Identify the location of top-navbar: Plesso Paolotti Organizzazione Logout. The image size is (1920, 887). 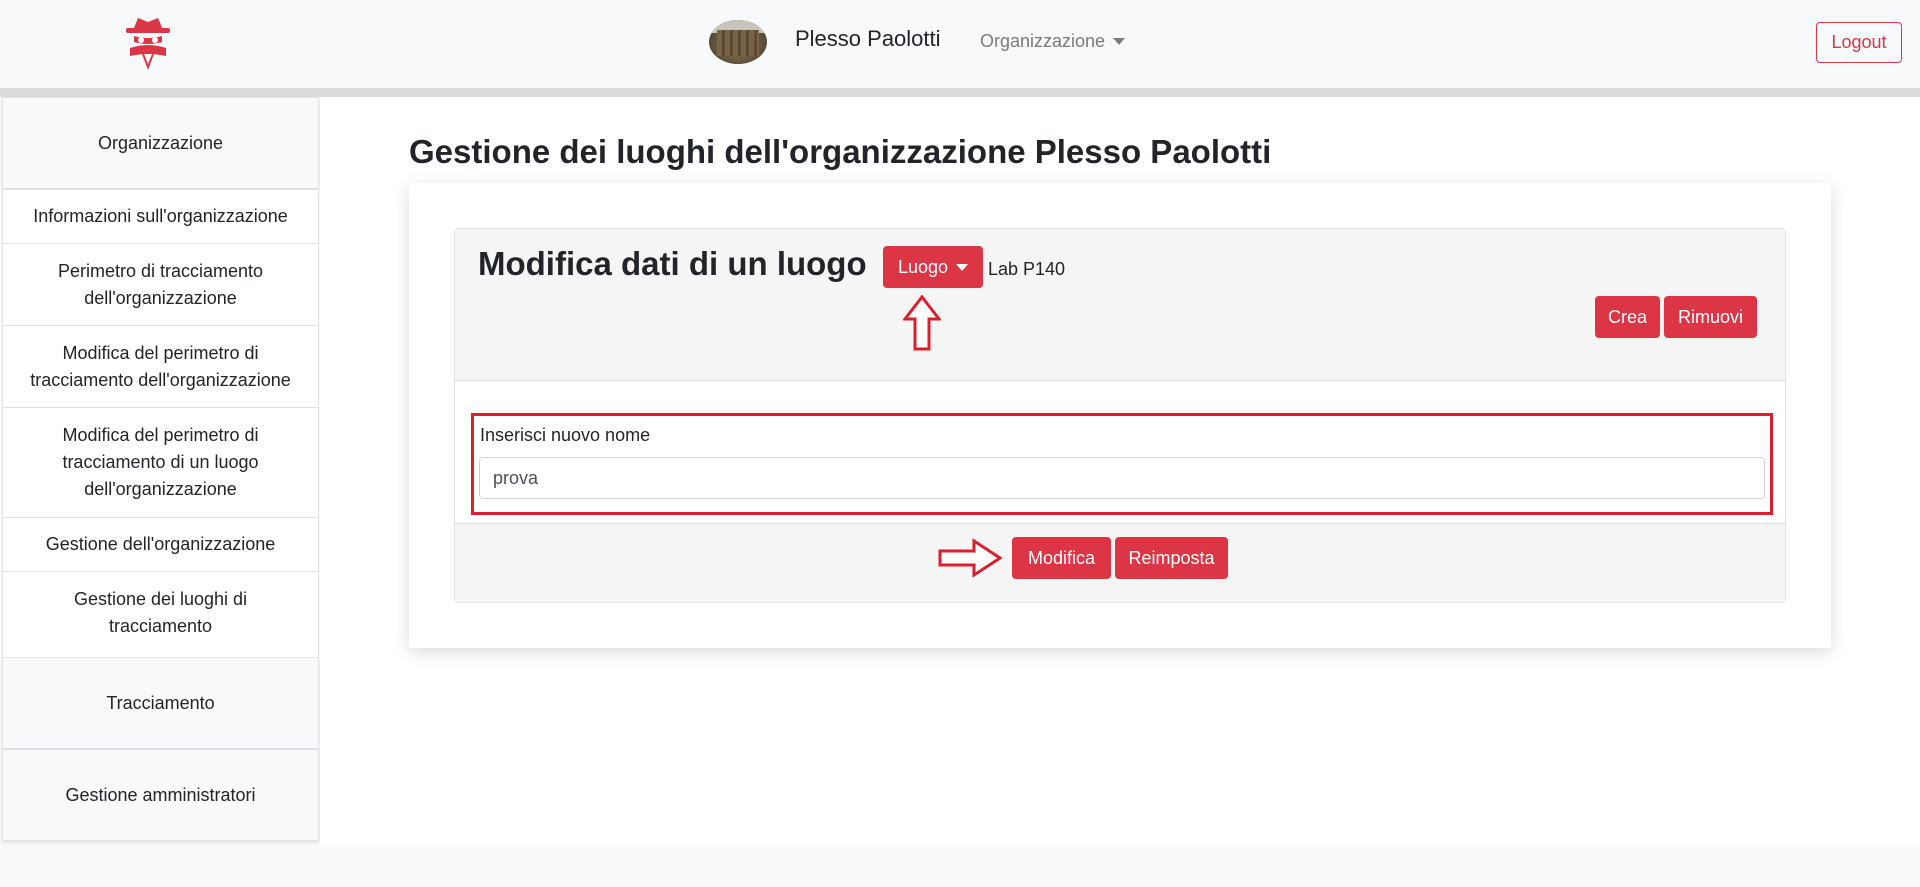
(960, 44).